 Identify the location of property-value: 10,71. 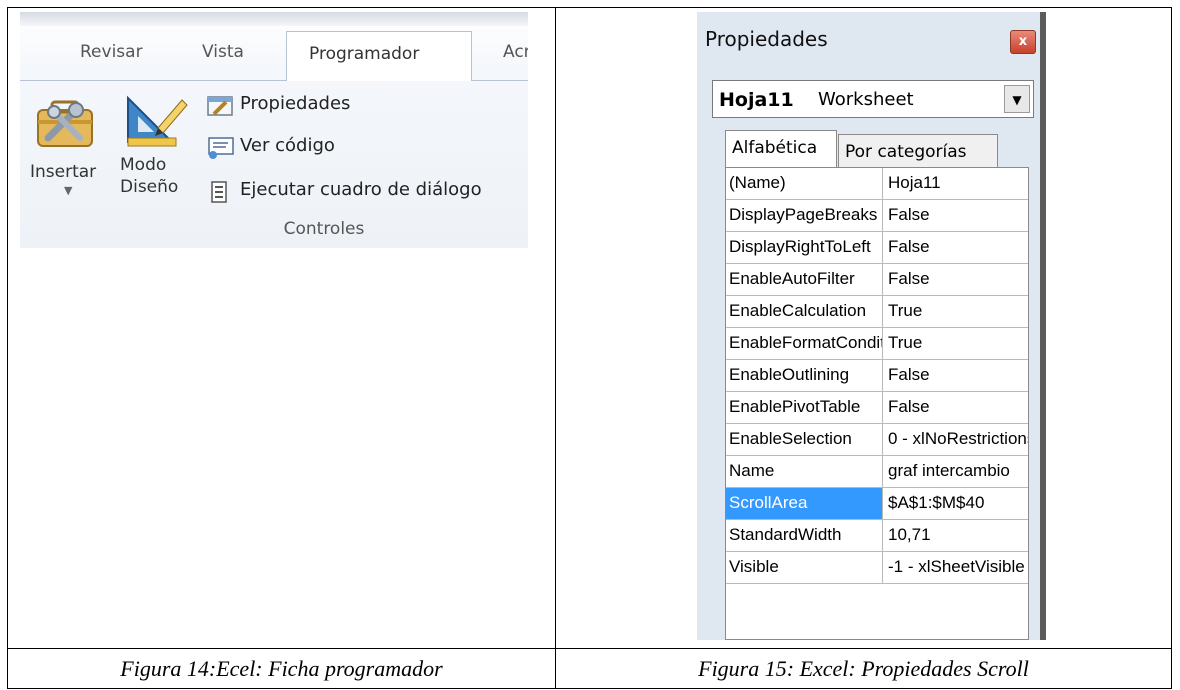
(909, 534).